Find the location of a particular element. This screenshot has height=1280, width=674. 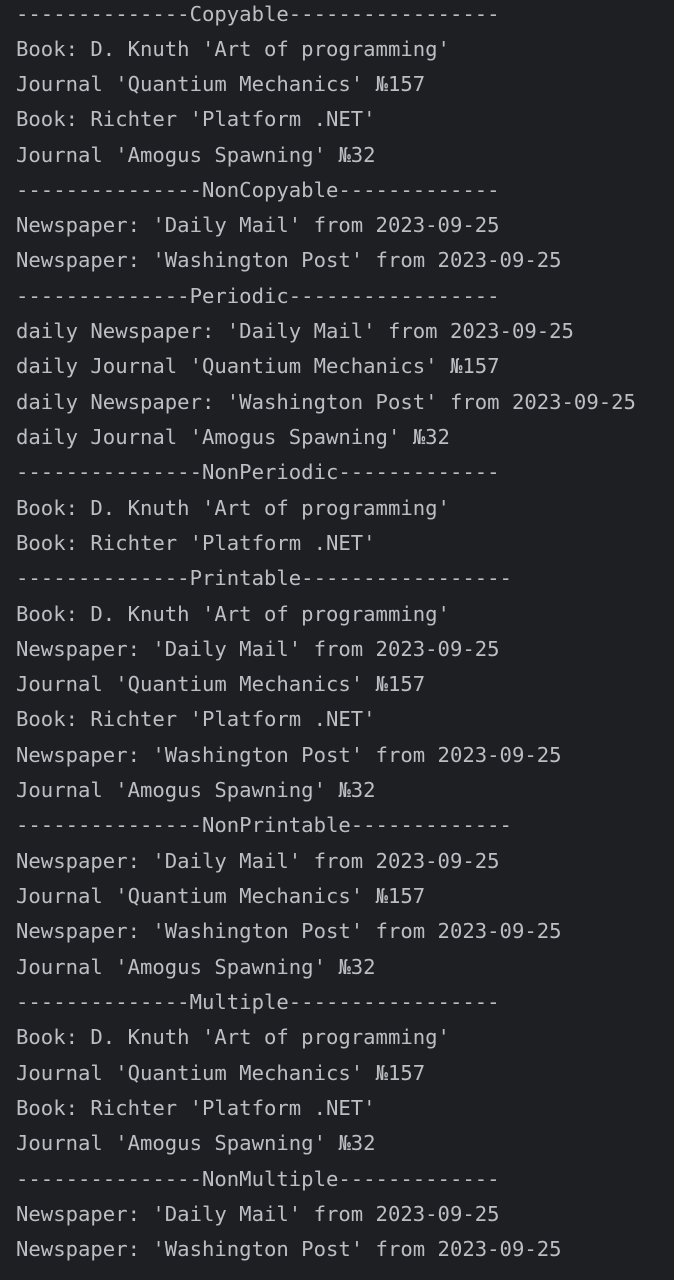

console-line-separator: --------------Multiple----------------- is located at coordinates (258, 1002).